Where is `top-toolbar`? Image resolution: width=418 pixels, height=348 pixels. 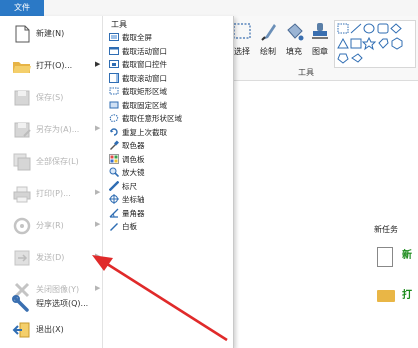
top-toolbar is located at coordinates (231, 8).